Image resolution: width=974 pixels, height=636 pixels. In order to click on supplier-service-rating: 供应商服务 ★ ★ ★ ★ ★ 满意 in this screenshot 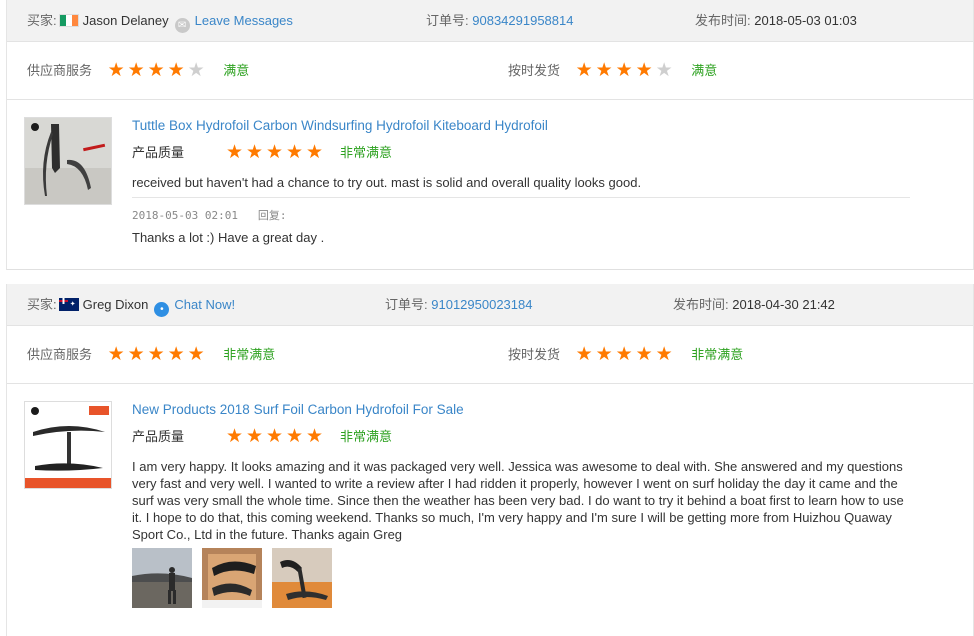, I will do `click(138, 71)`.